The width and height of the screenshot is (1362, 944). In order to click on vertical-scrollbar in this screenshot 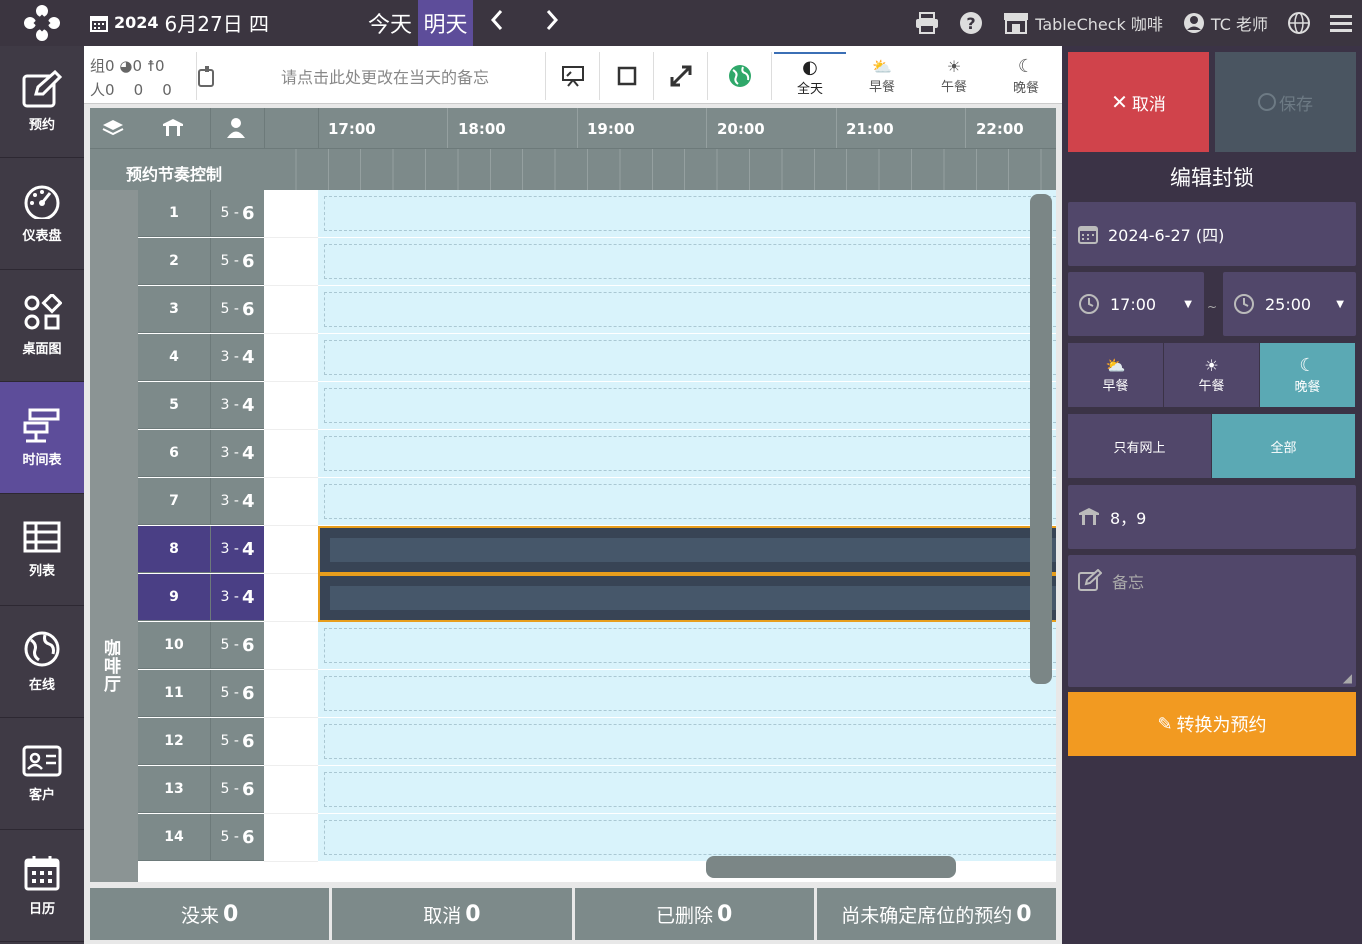, I will do `click(1041, 439)`.